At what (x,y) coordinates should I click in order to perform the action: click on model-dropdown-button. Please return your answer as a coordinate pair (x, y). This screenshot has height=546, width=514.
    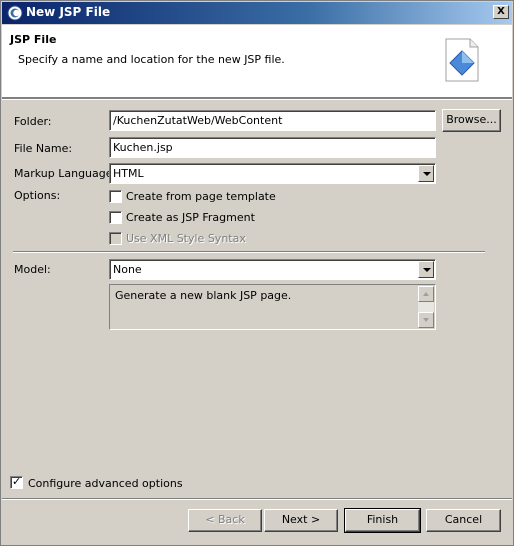
    Looking at the image, I should click on (426, 269).